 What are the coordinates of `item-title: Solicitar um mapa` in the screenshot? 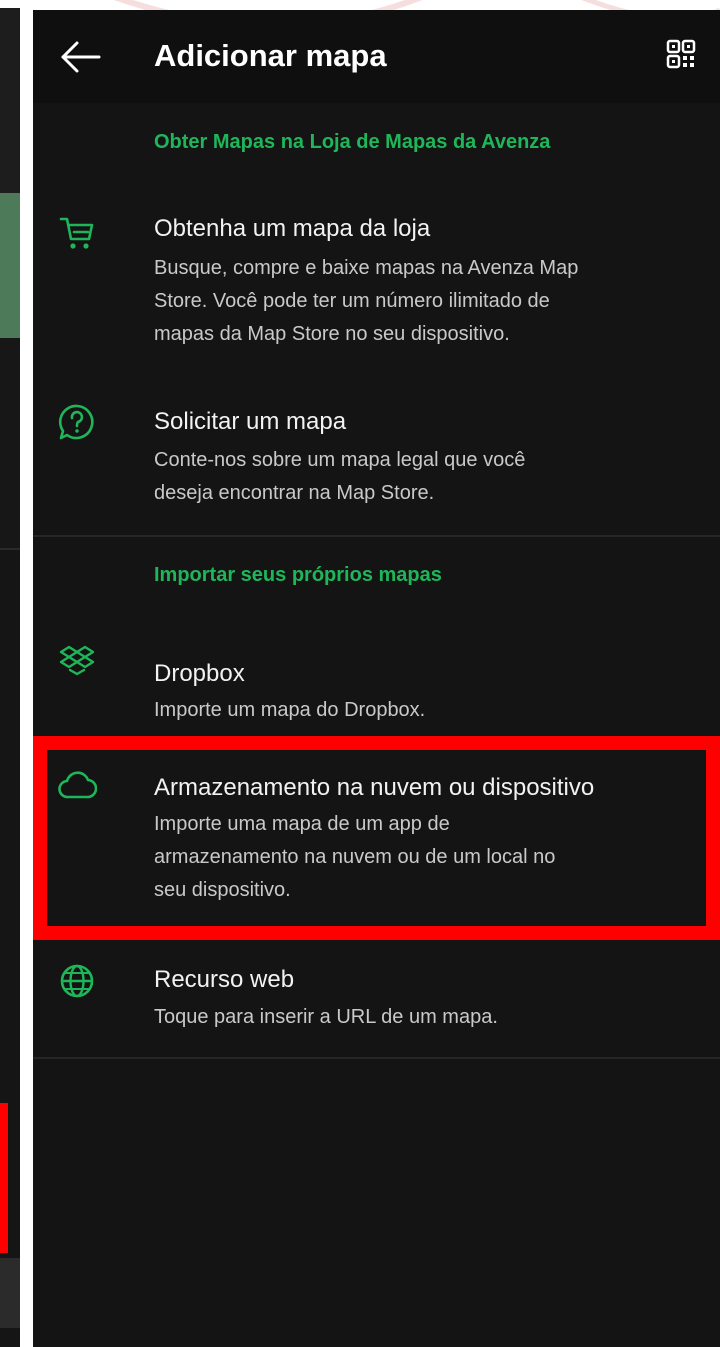 It's located at (250, 421).